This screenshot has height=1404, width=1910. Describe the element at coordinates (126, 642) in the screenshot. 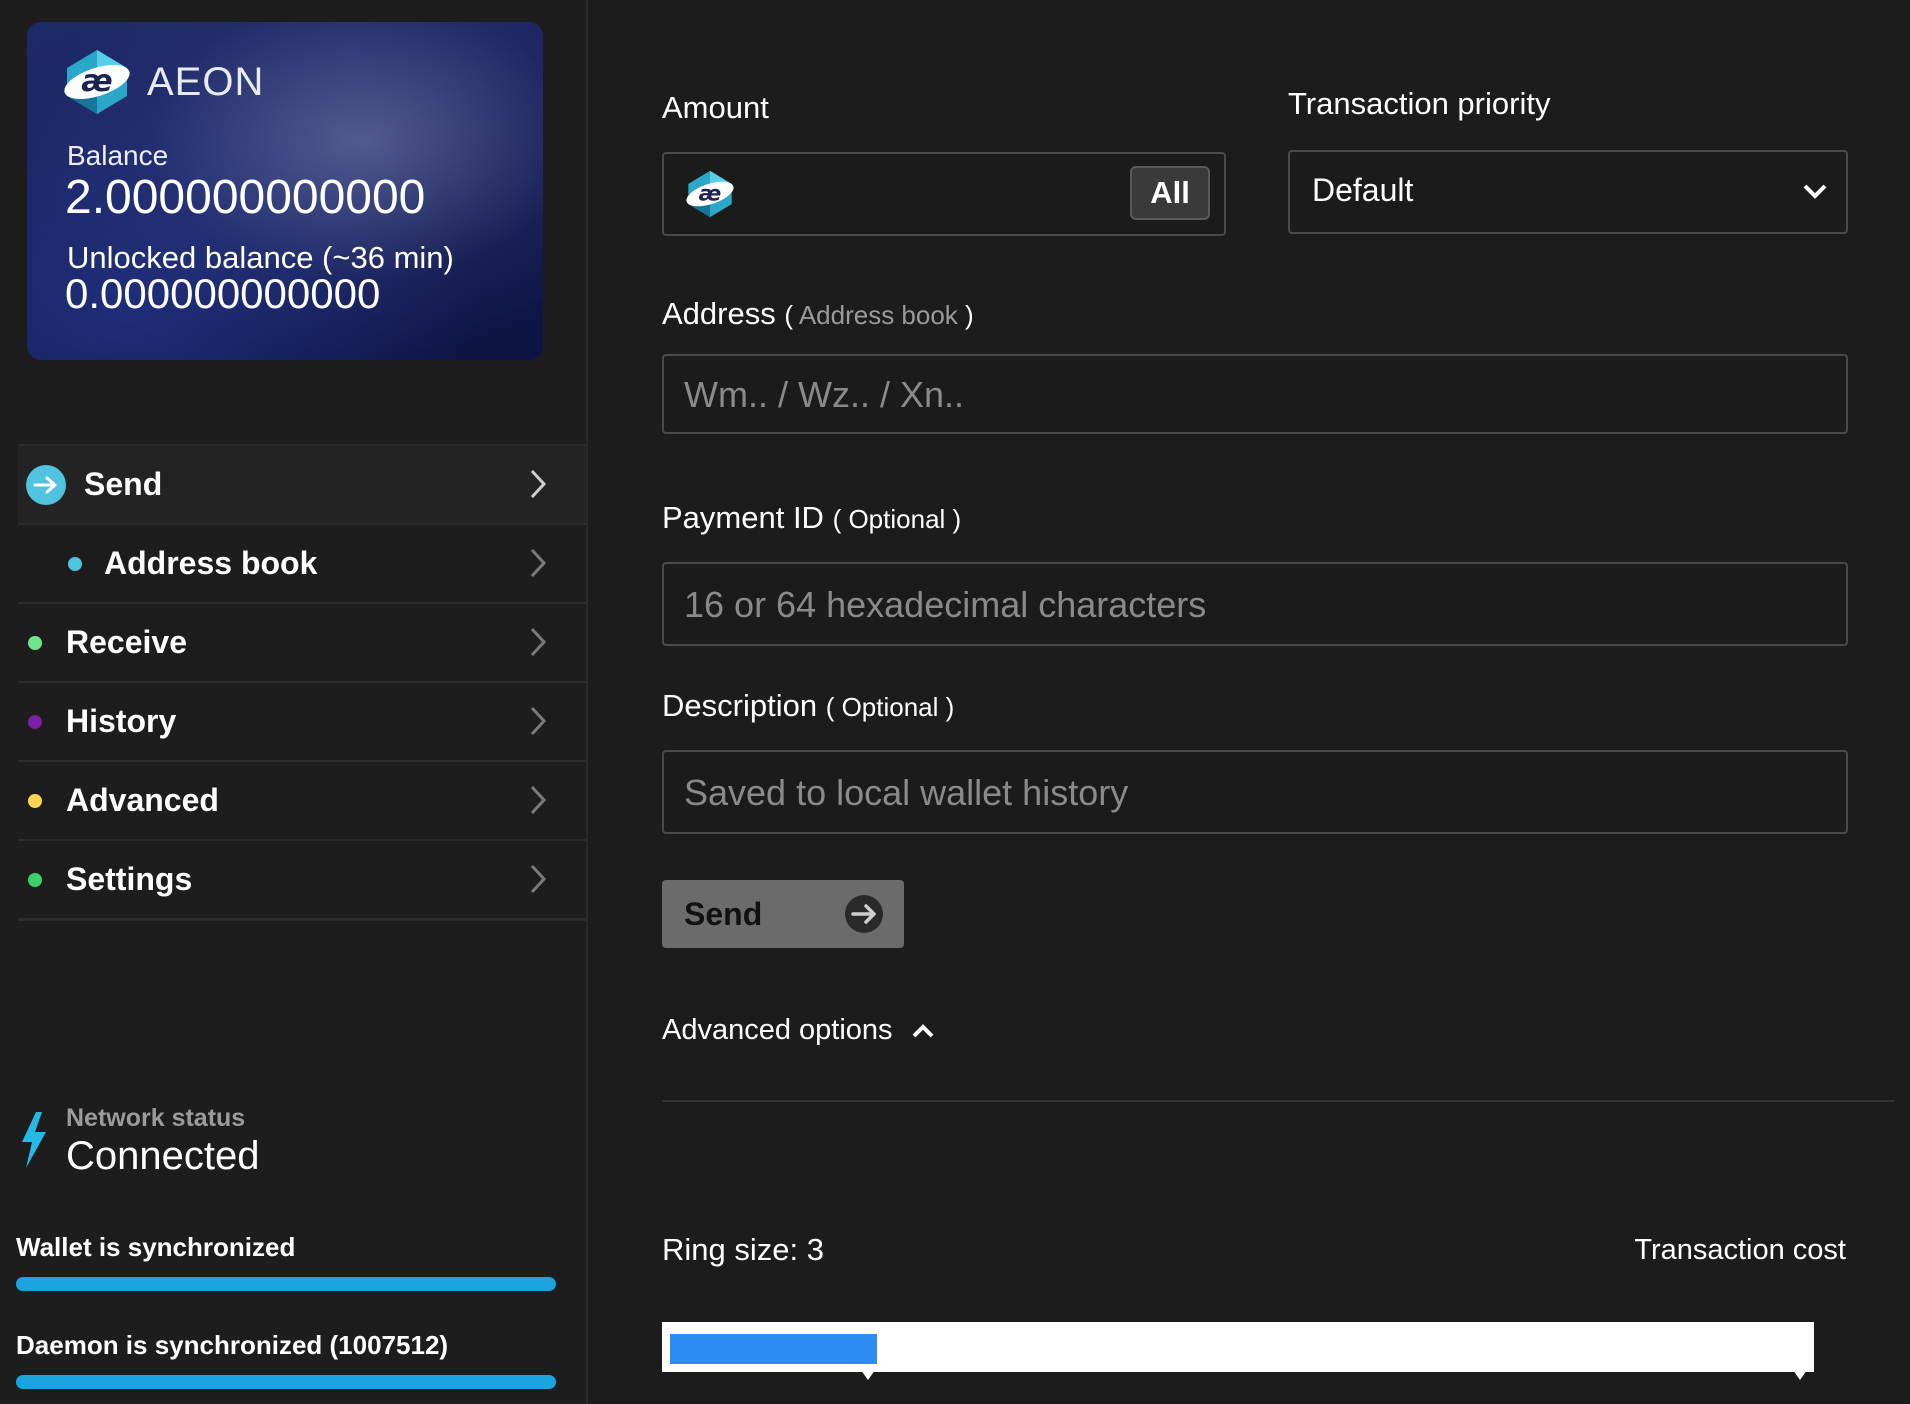

I see `nav-label-receive: Receive` at that location.